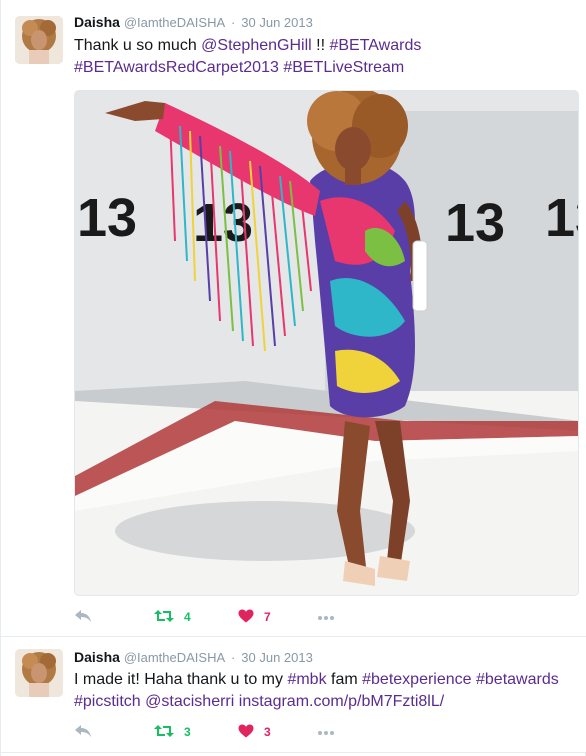 This screenshot has width=586, height=756. What do you see at coordinates (375, 45) in the screenshot?
I see `hashtag-link: #BETAwards` at bounding box center [375, 45].